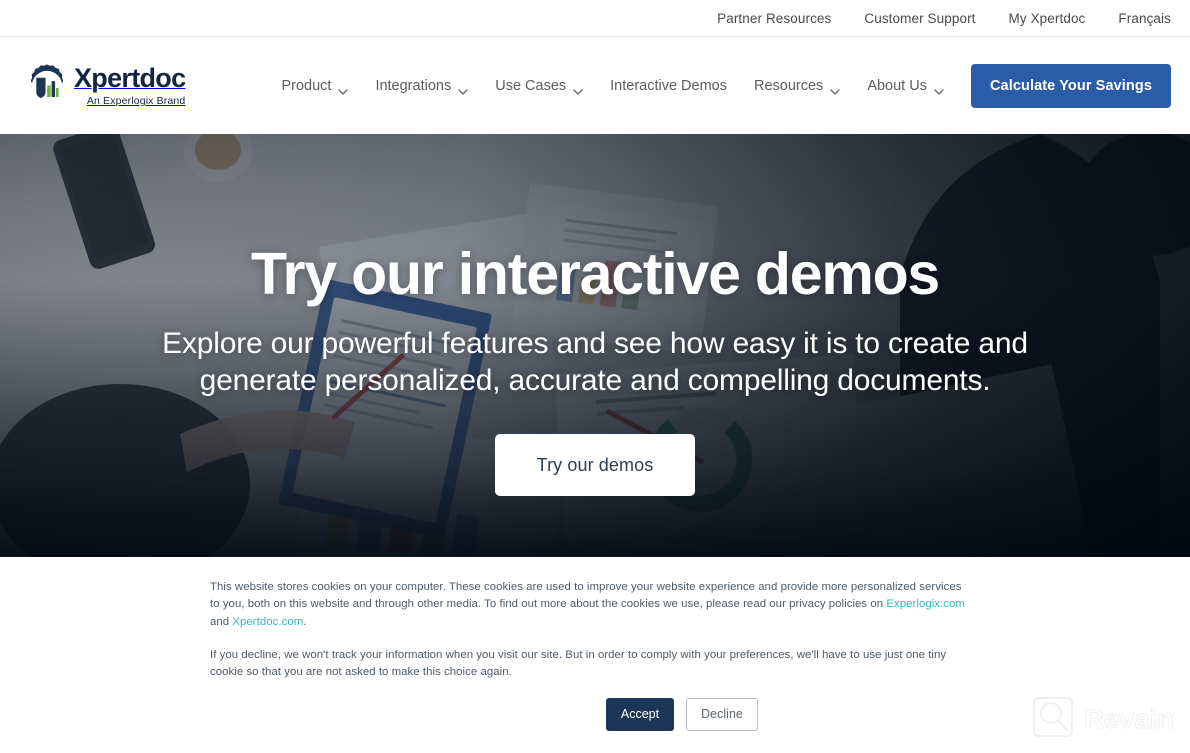 This screenshot has height=753, width=1190. I want to click on cookie-banner-actions: Accept Decline, so click(592, 714).